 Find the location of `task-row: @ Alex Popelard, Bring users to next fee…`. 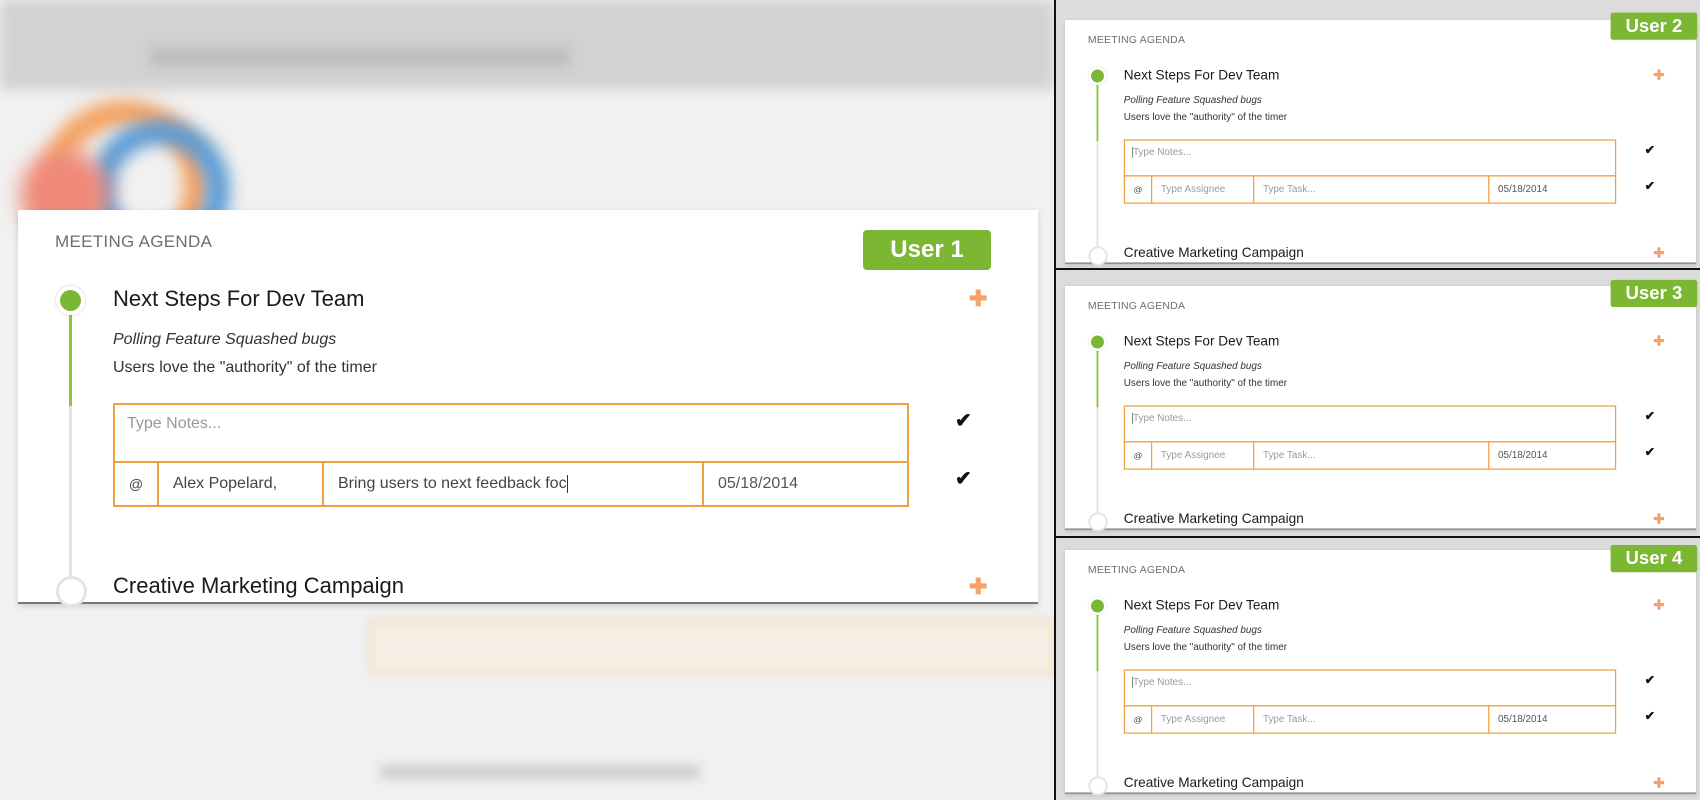

task-row: @ Alex Popelard, Bring users to next fee… is located at coordinates (511, 484).